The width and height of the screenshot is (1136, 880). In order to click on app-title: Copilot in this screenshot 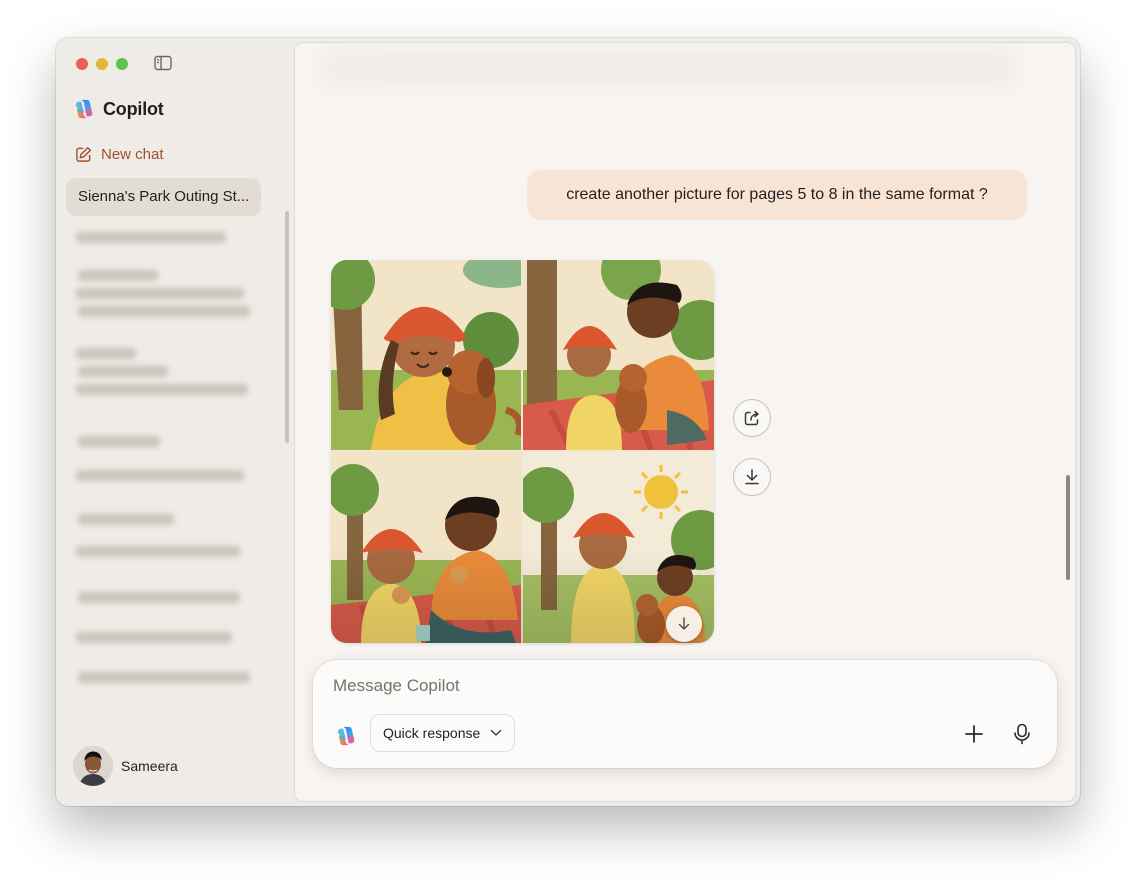, I will do `click(133, 108)`.